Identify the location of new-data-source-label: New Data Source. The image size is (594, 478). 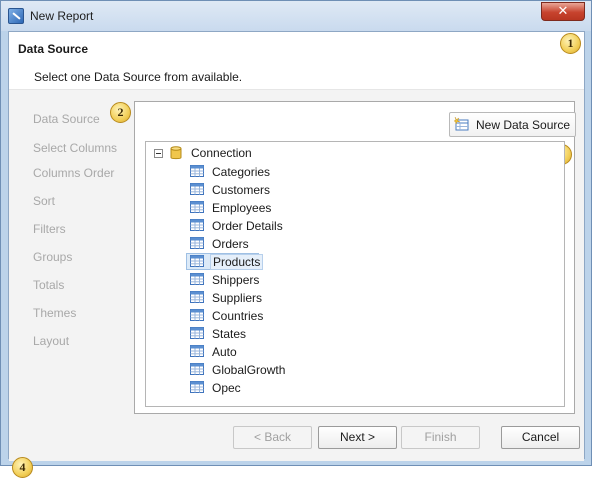
(523, 125).